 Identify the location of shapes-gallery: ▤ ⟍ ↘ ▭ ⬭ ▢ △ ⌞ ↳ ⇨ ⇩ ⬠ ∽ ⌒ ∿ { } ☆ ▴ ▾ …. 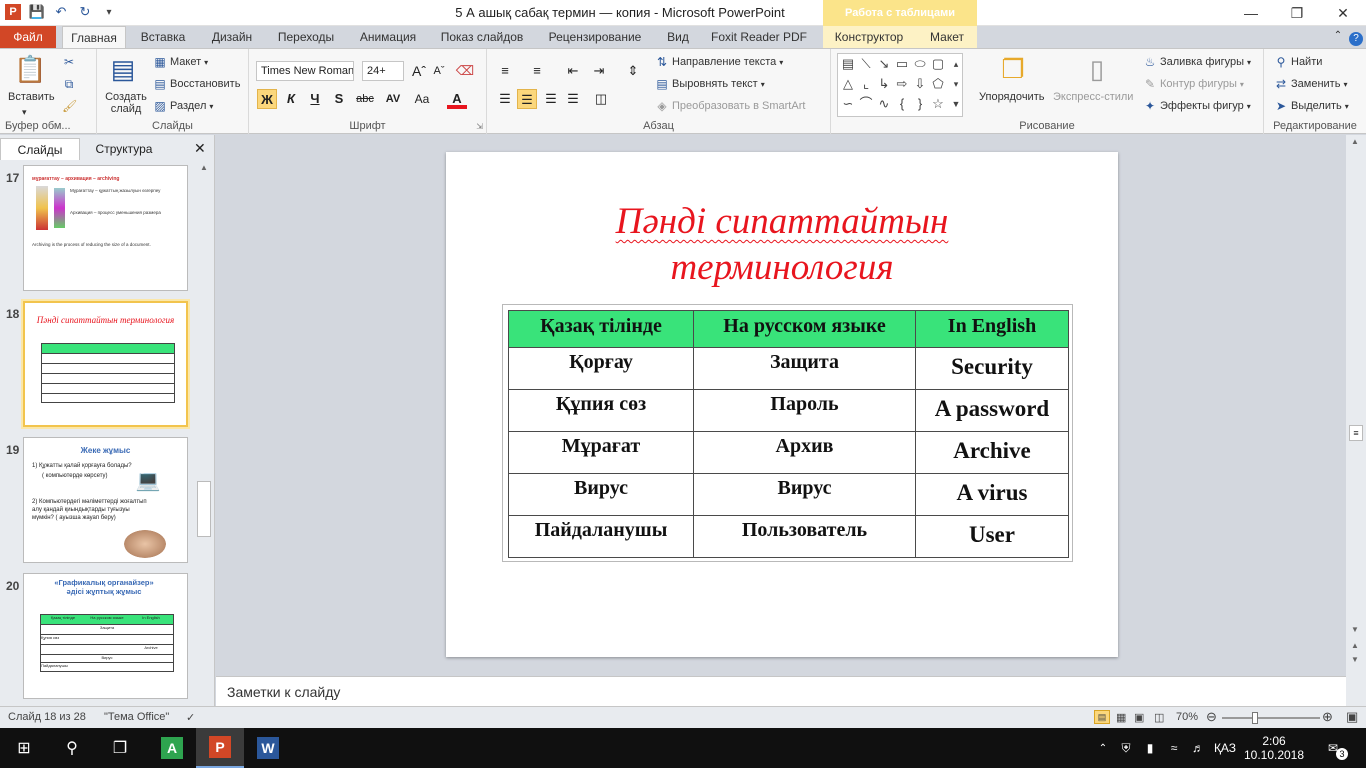
(900, 85).